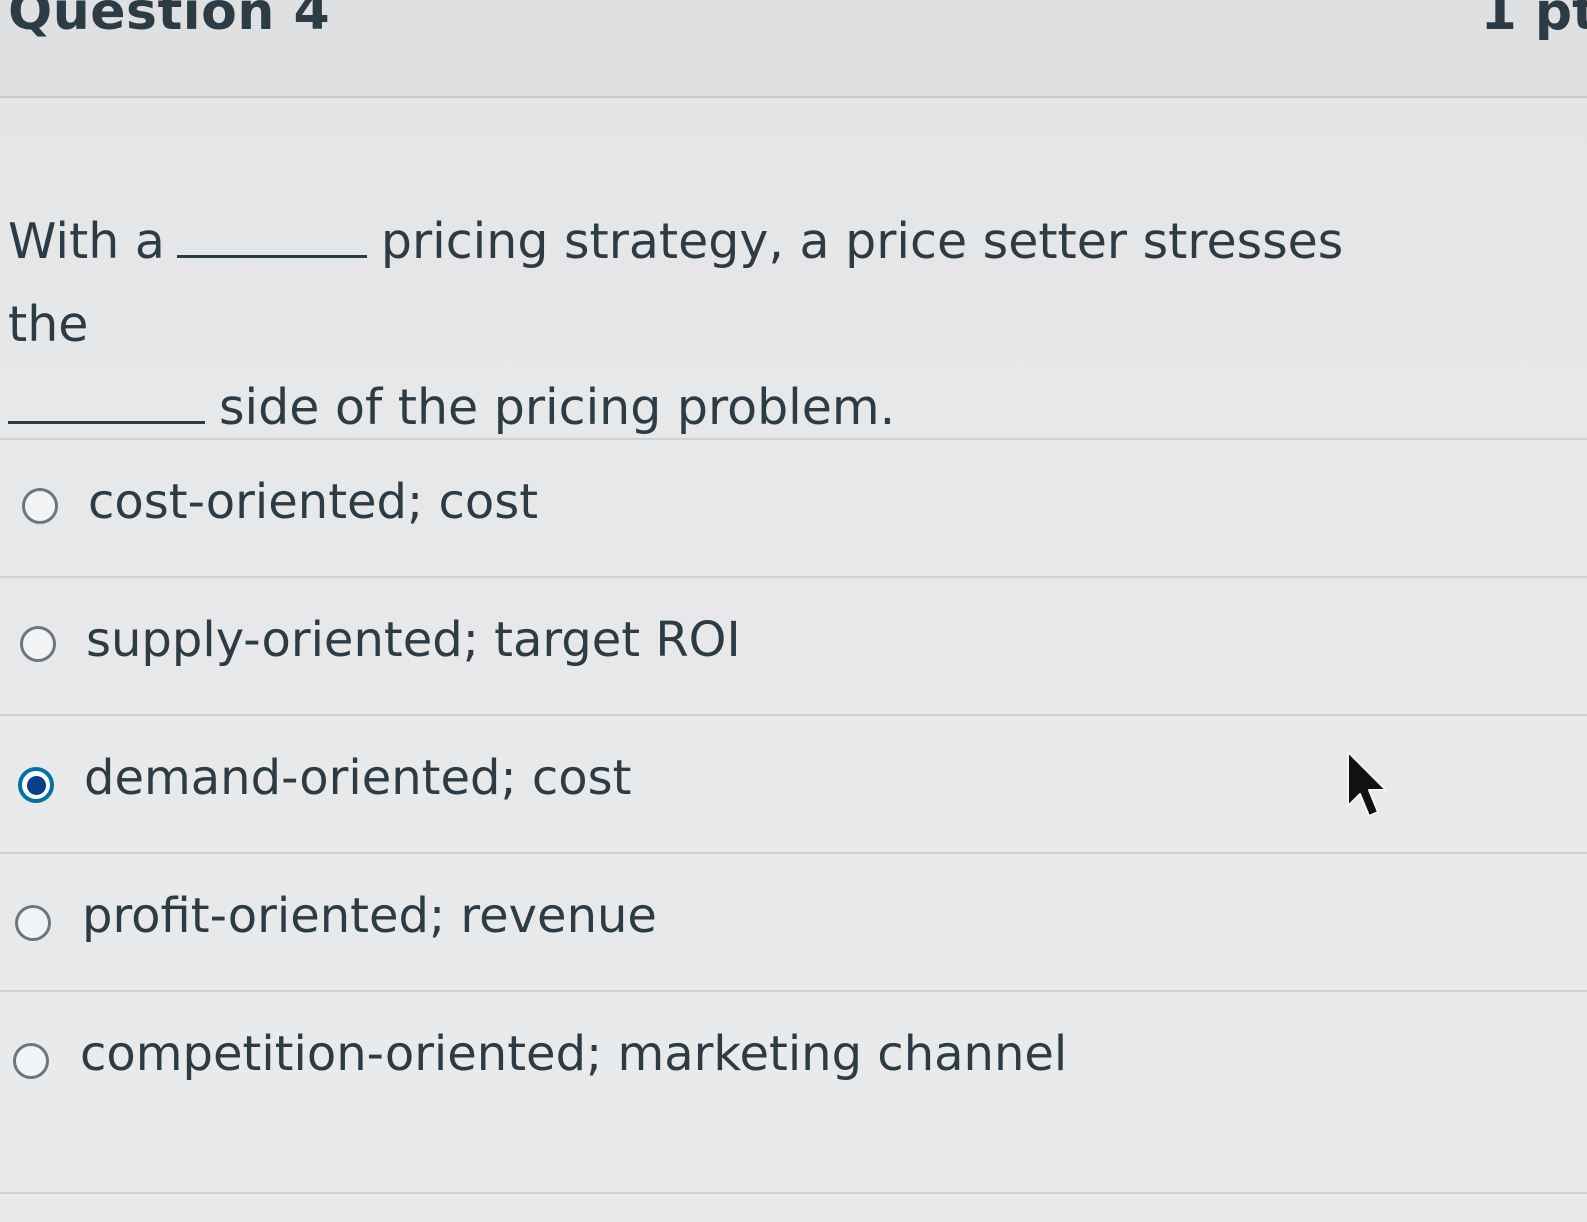  What do you see at coordinates (793, 49) in the screenshot?
I see `question-header: Question 4 1 pt` at bounding box center [793, 49].